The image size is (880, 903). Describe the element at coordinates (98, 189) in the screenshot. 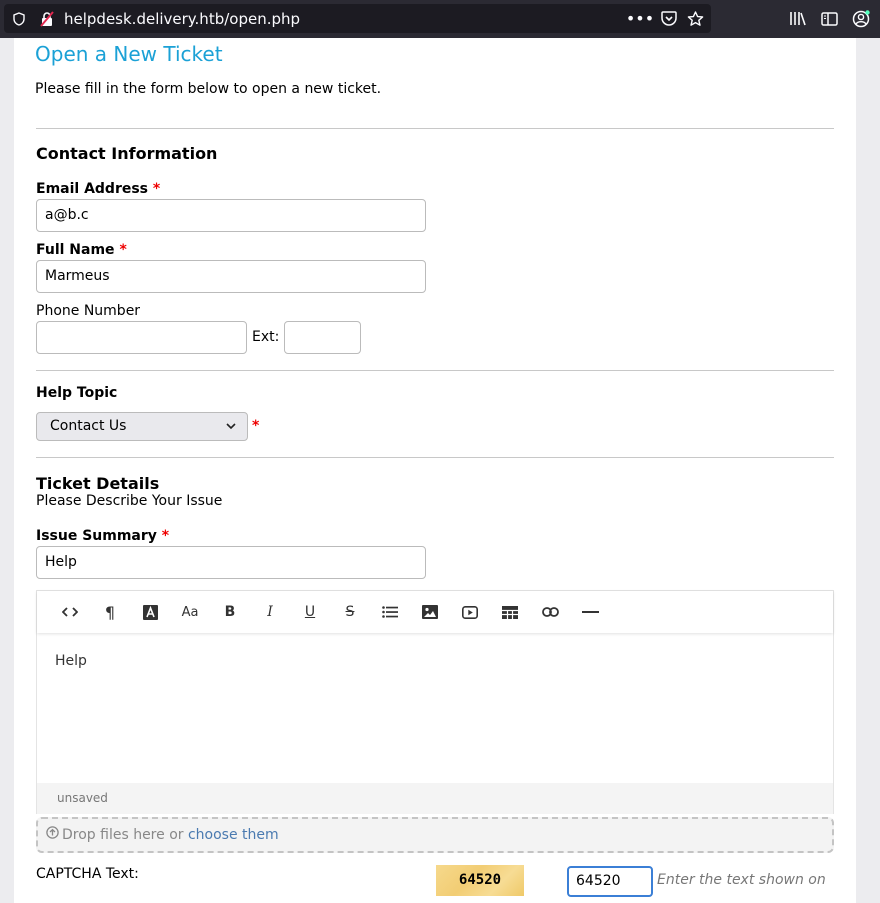

I see `email-label: Email Address *` at that location.